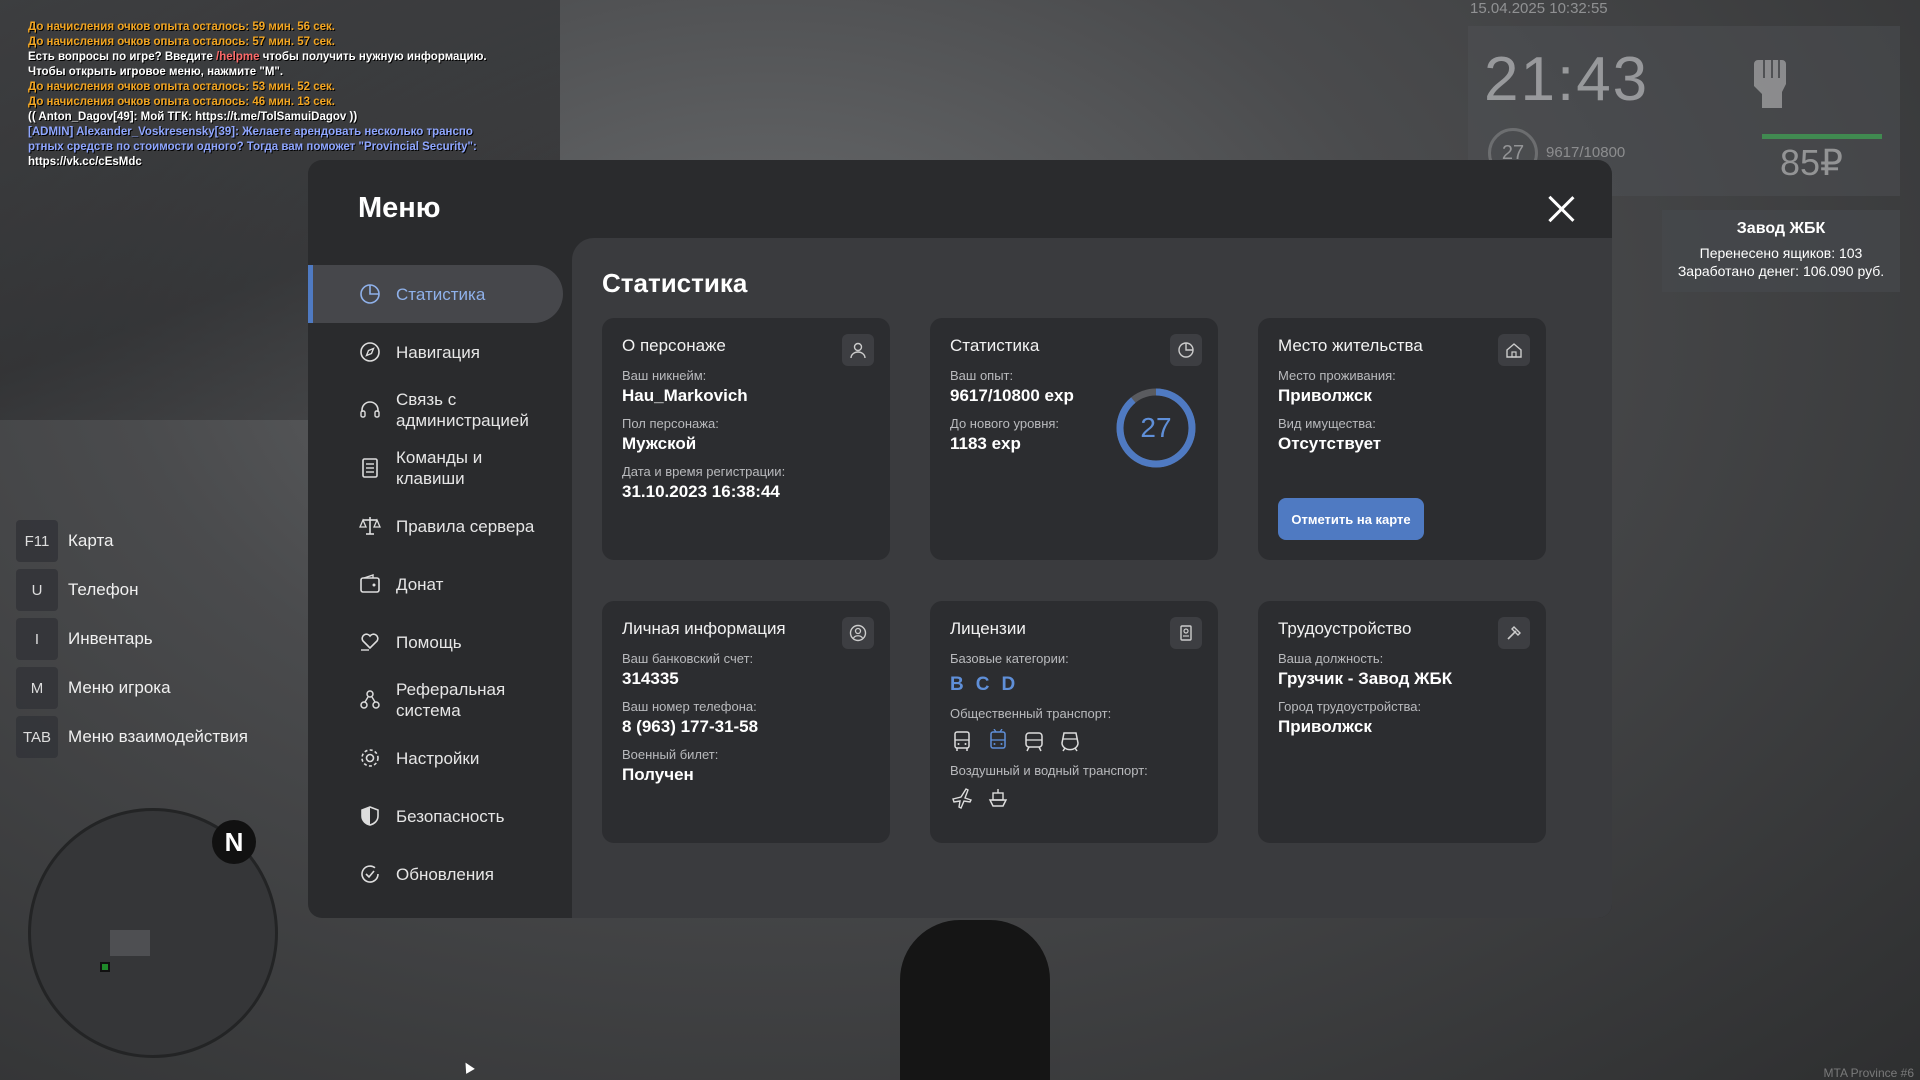 This screenshot has height=1080, width=1920. I want to click on field-label: Ваш номер телефона:, so click(689, 706).